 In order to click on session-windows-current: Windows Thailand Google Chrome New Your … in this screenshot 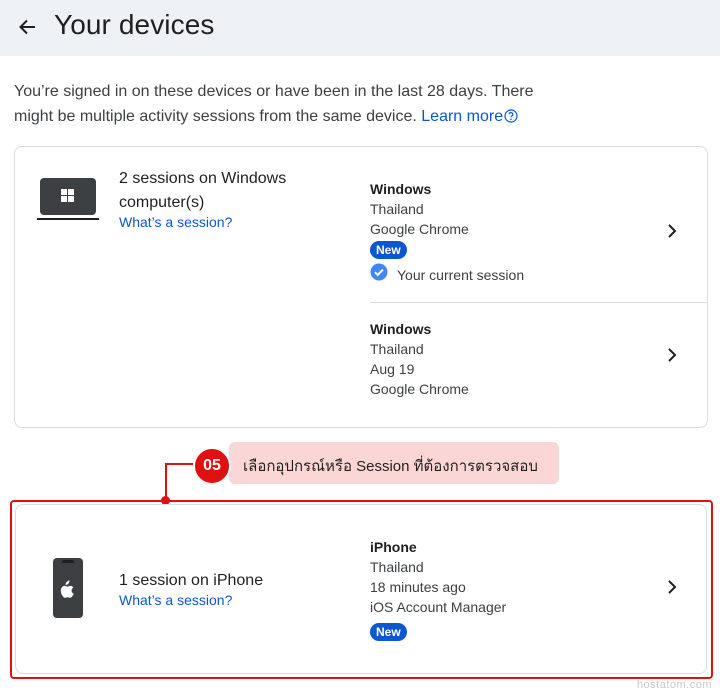, I will do `click(447, 232)`.